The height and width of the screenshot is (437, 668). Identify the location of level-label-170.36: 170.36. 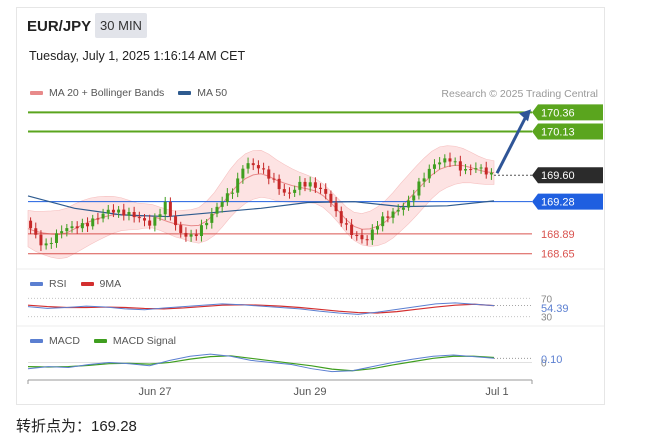
(558, 113).